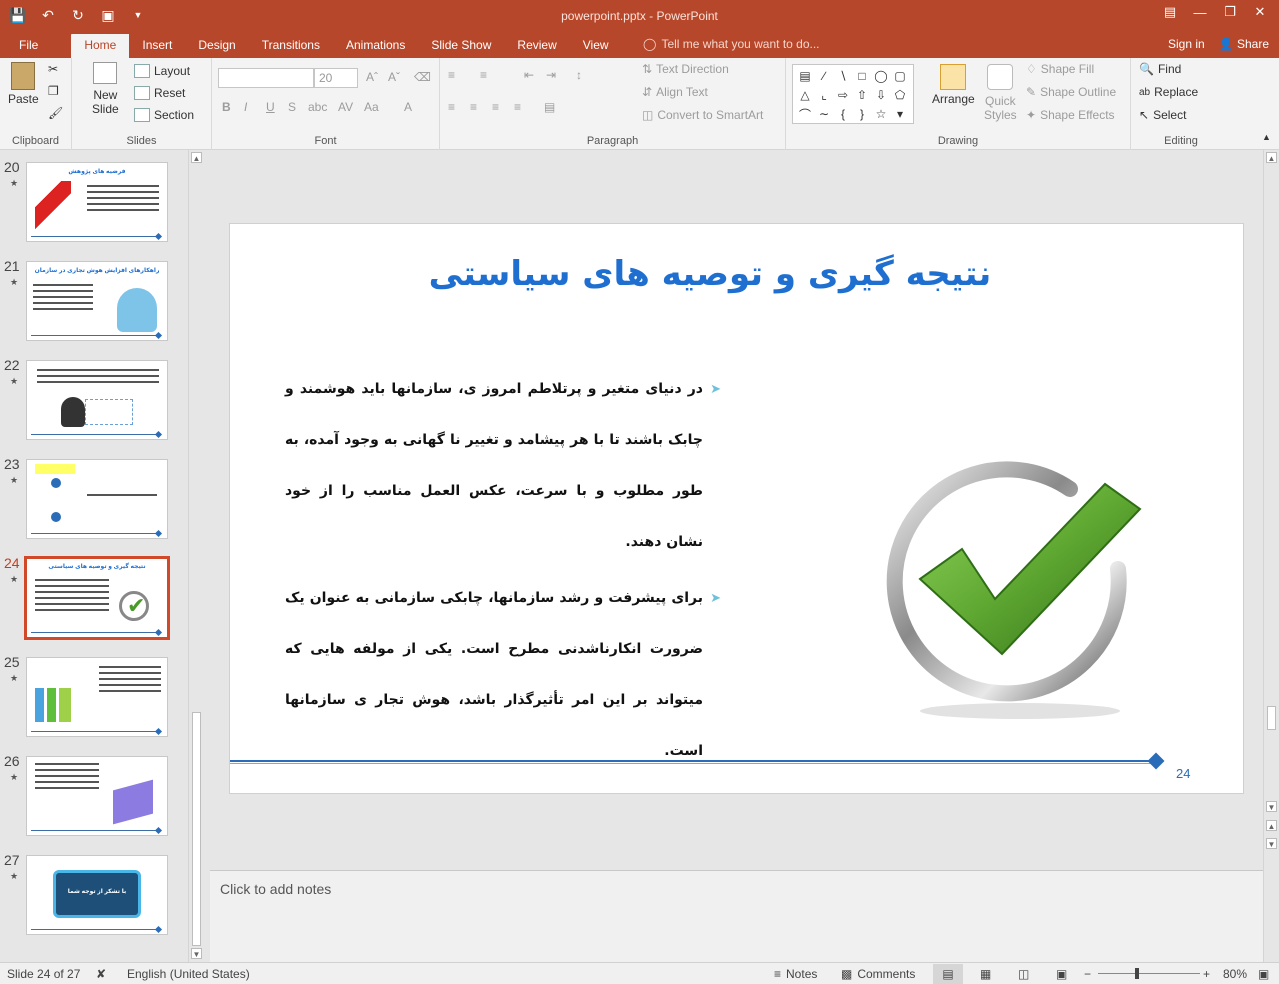 This screenshot has height=984, width=1279. I want to click on thumbnails-scrollbar: ▲ ▼, so click(195, 556).